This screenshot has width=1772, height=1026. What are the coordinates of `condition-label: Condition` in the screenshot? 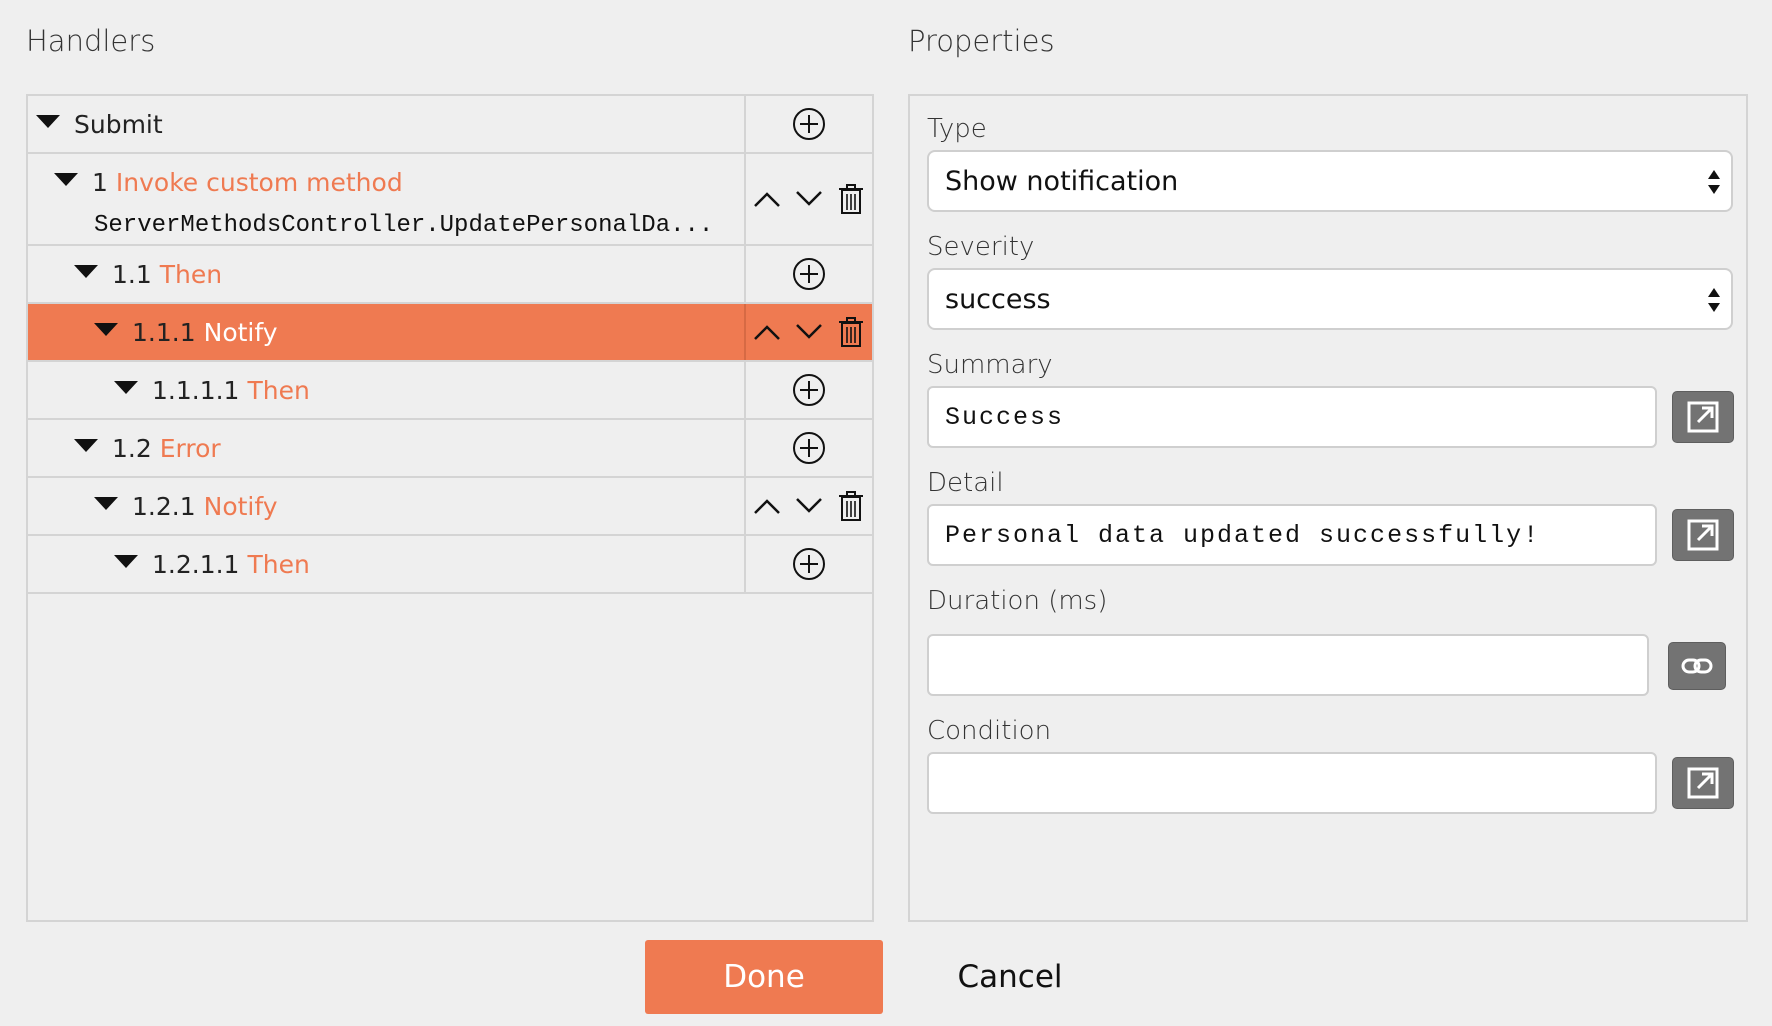 It's located at (989, 731).